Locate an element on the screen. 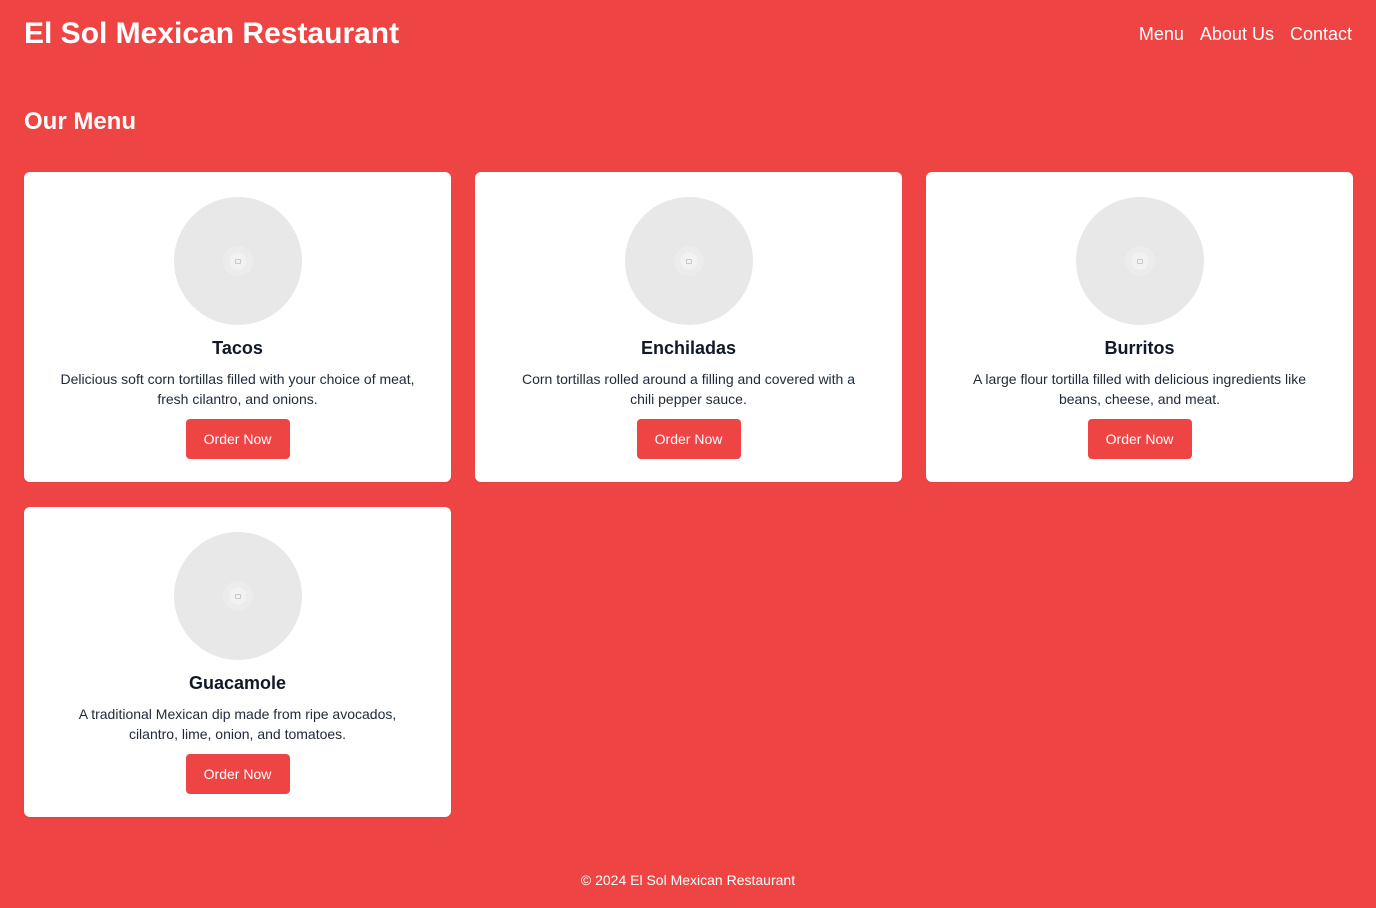 Image resolution: width=1376 pixels, height=908 pixels. menu-heading: Our Menu is located at coordinates (80, 121).